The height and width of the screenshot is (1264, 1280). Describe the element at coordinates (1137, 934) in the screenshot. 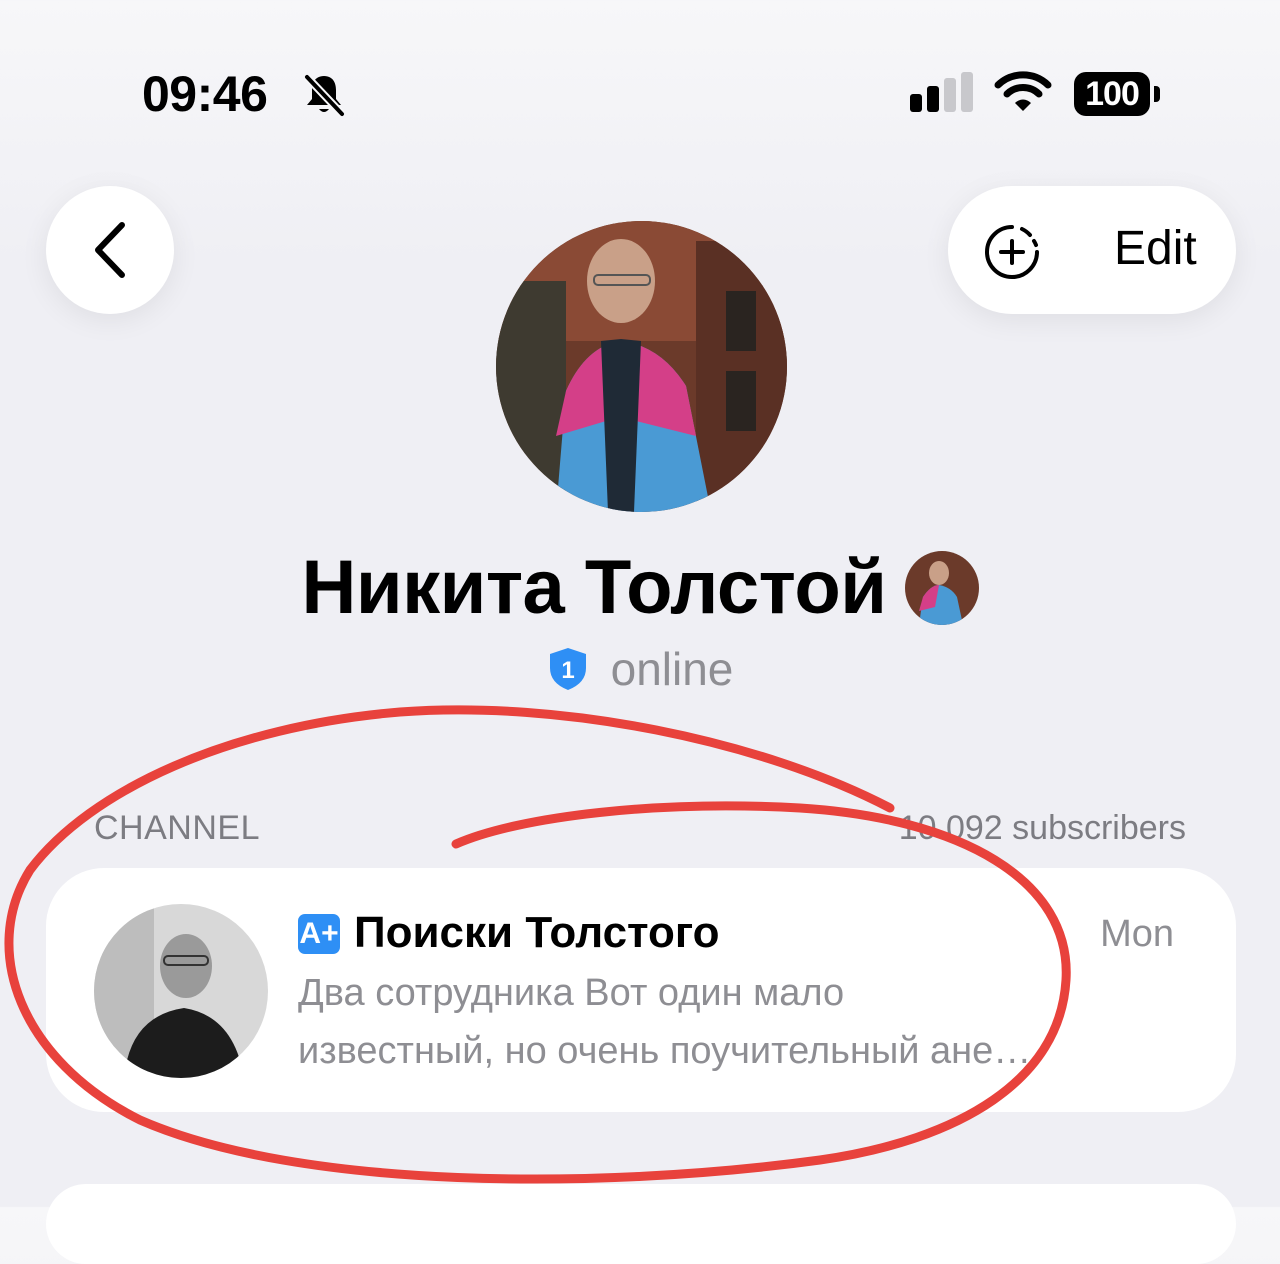

I see `channel-last-post-time: Mon` at that location.